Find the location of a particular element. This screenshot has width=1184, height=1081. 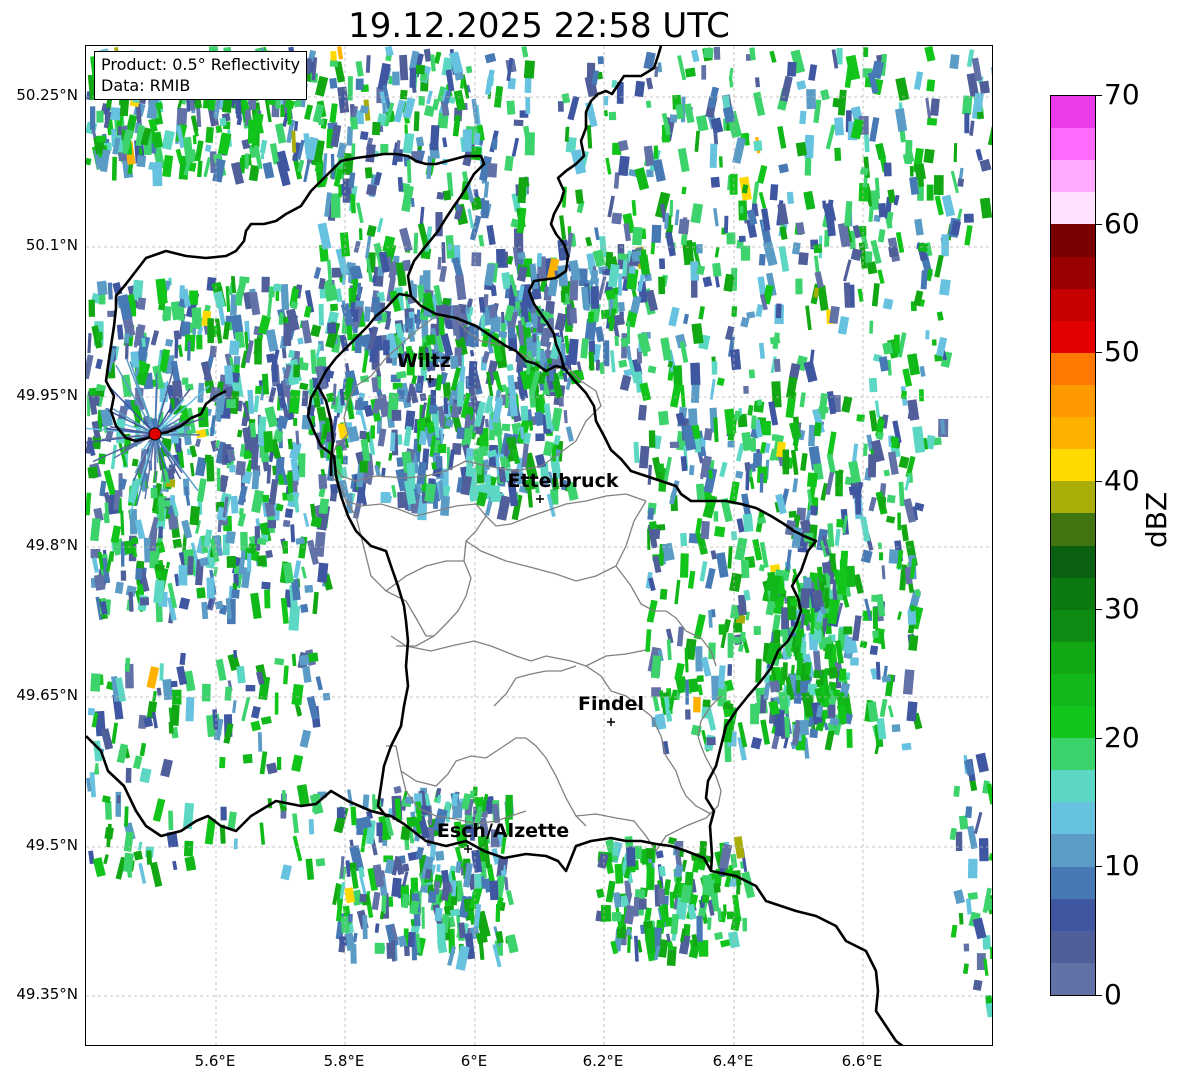

lon-tick-label: 6.4°E is located at coordinates (733, 1061).